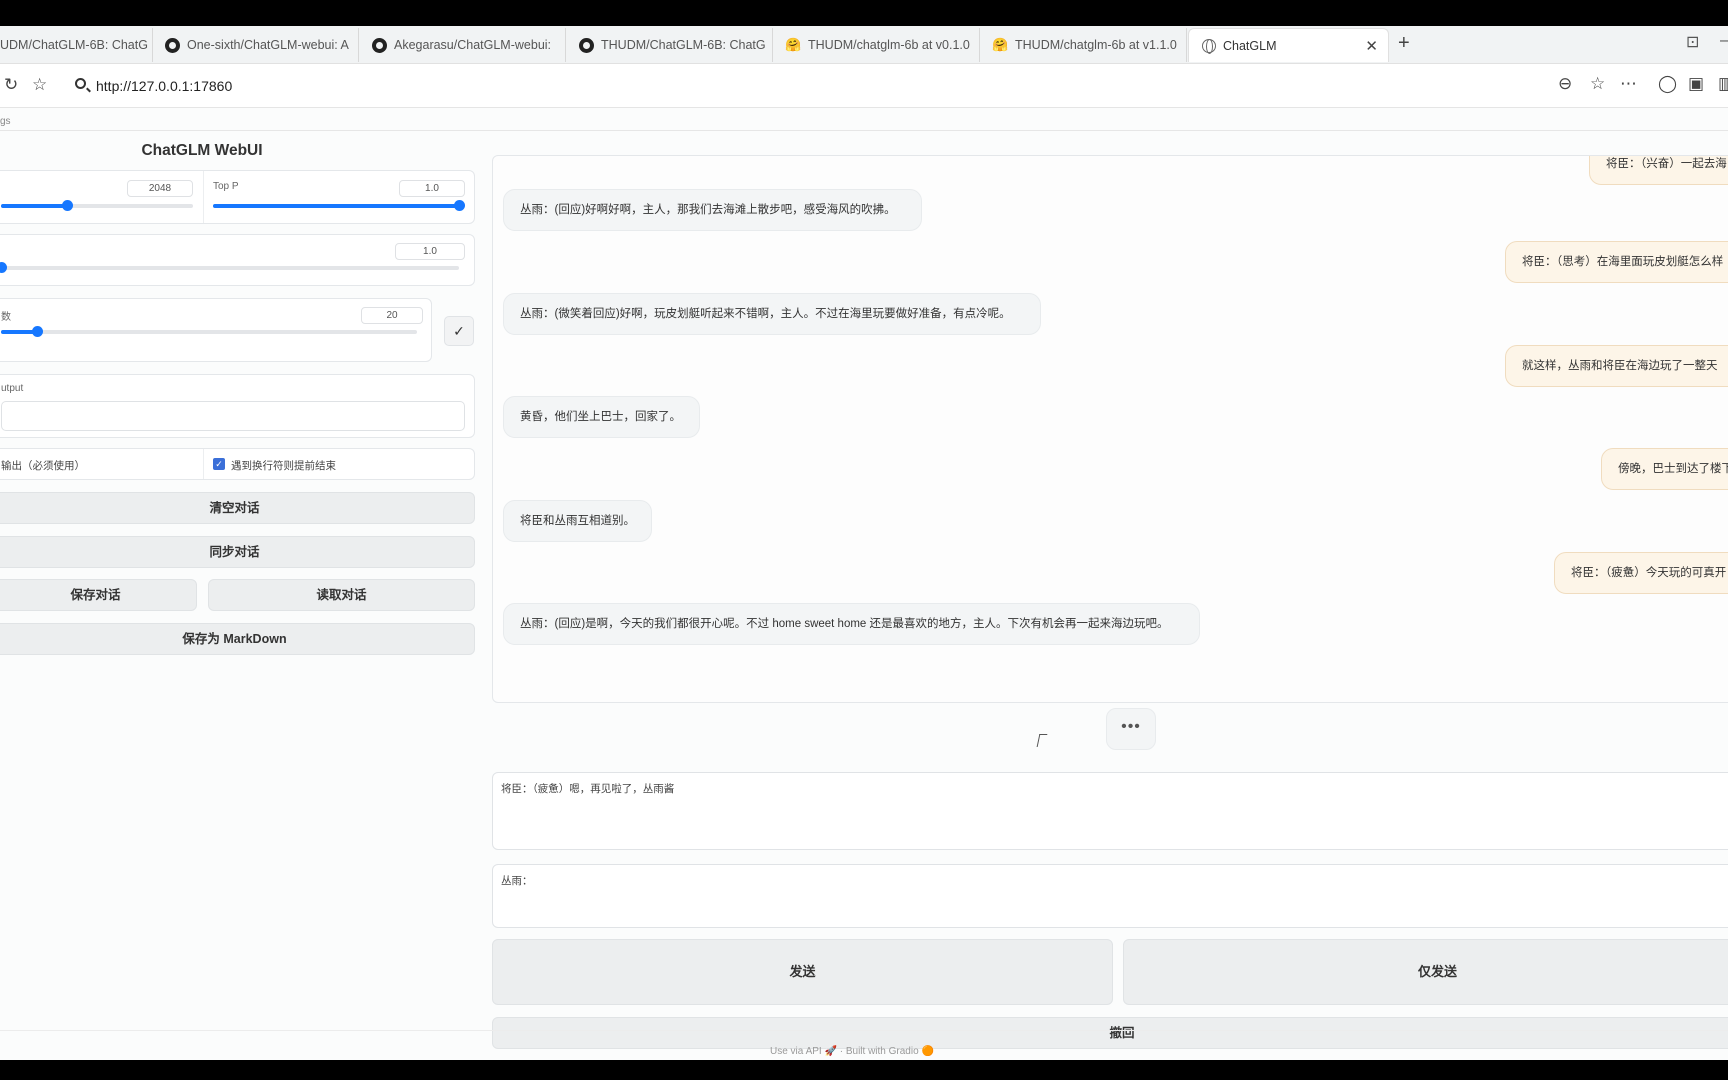 The height and width of the screenshot is (1080, 1728). I want to click on max-length-number: 2048, so click(160, 188).